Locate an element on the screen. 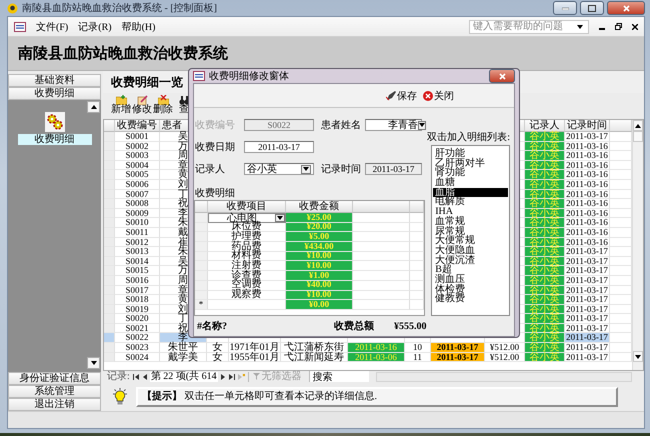 This screenshot has width=650, height=436. first-record-icon is located at coordinates (135, 377).